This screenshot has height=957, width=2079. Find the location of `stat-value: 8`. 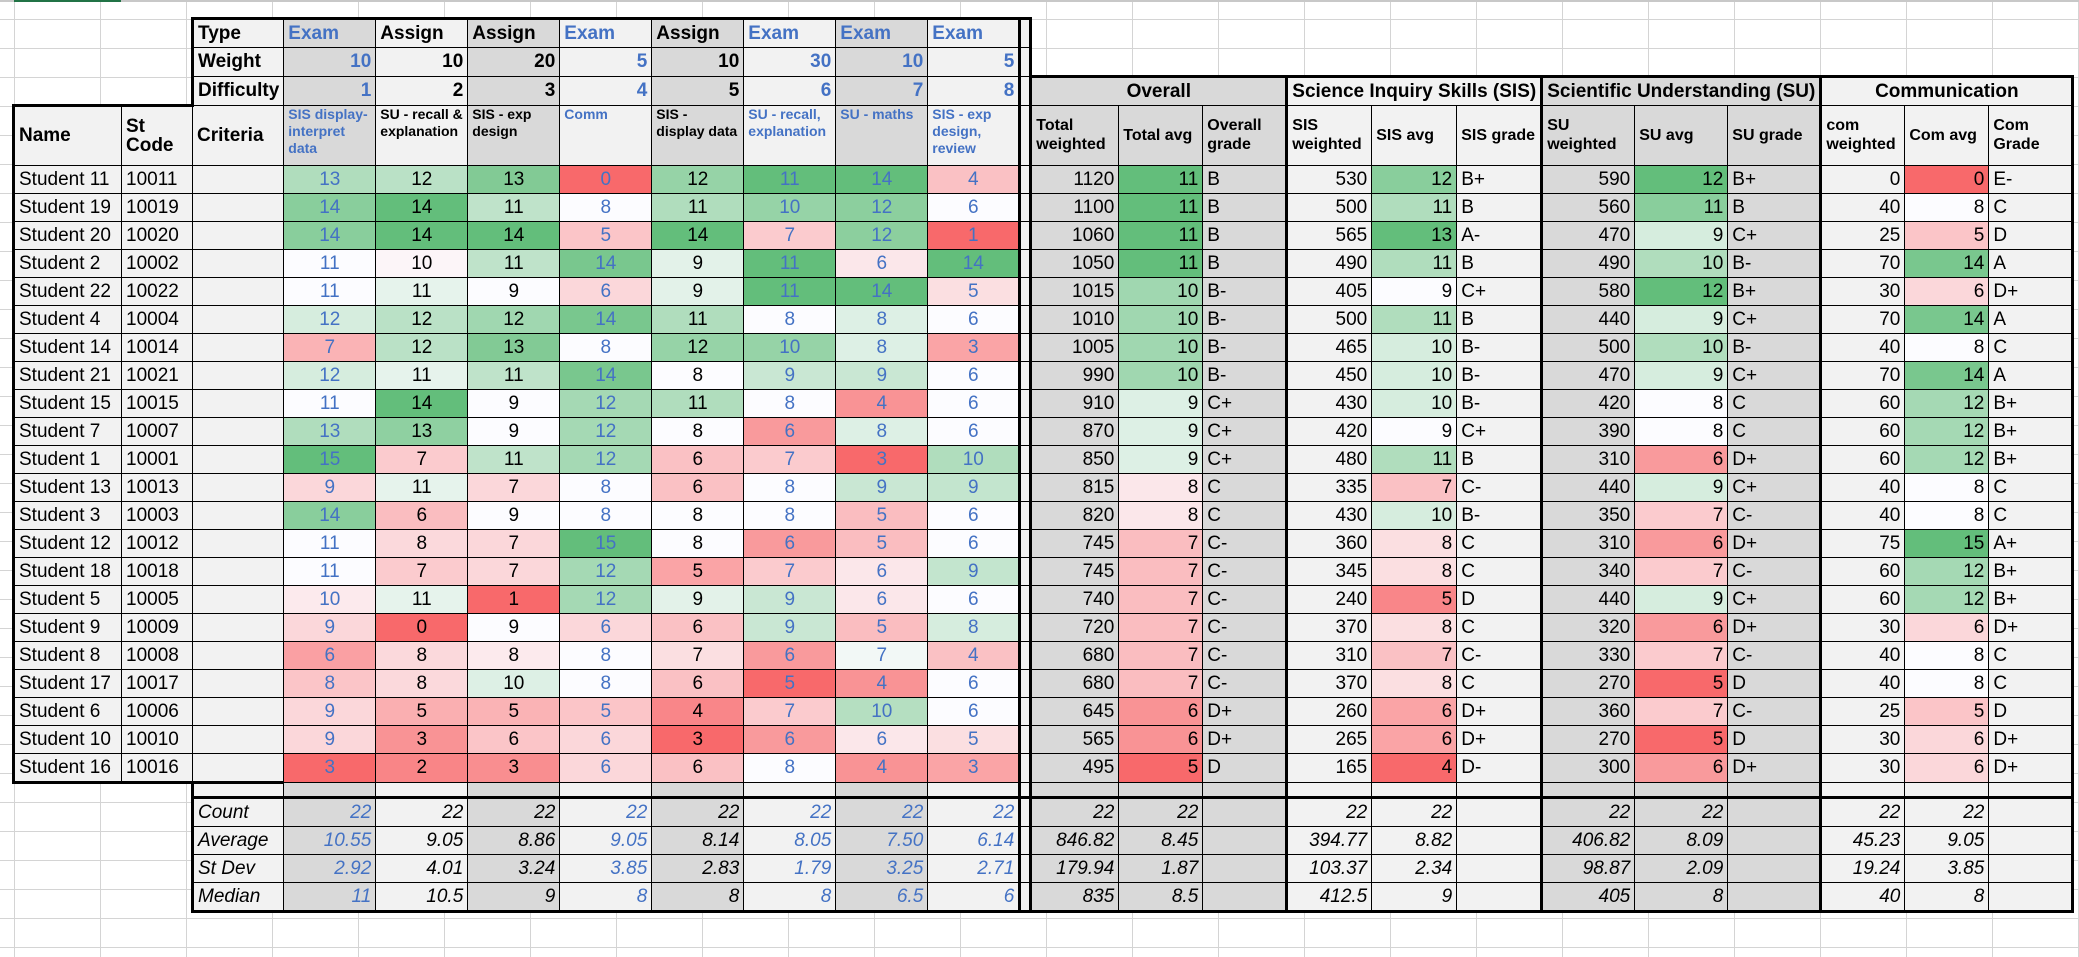

stat-value: 8 is located at coordinates (606, 897).